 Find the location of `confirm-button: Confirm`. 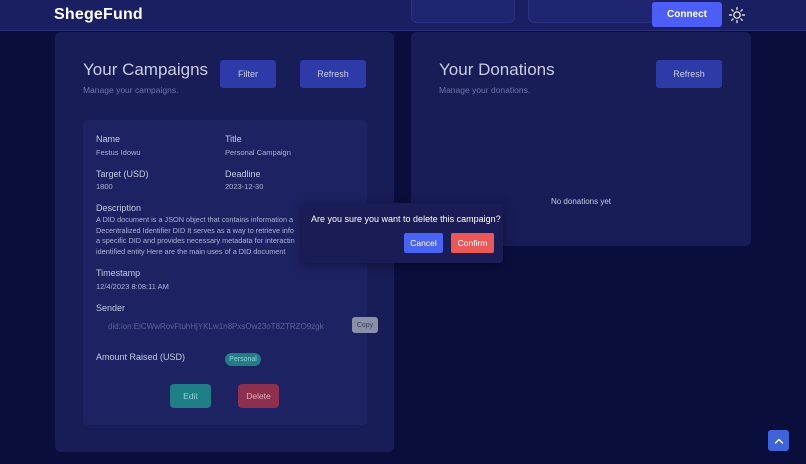

confirm-button: Confirm is located at coordinates (472, 243).